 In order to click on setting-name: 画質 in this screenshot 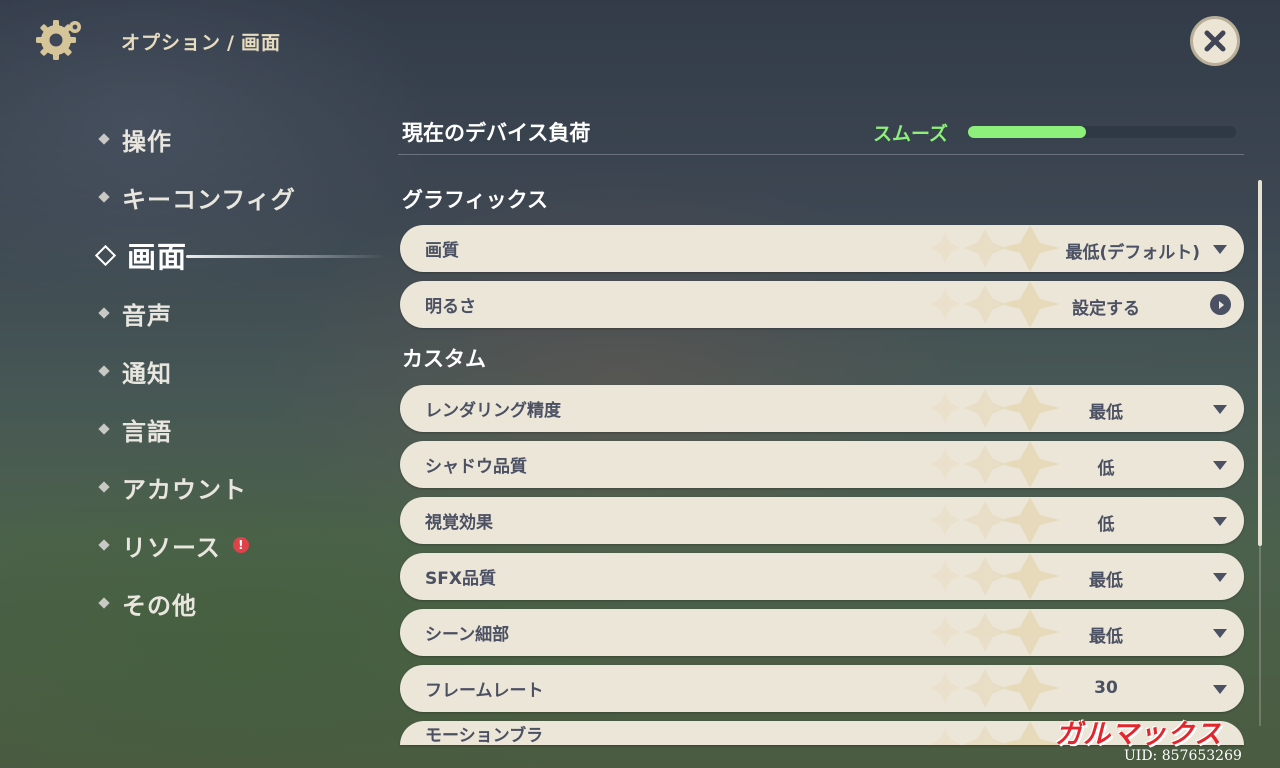, I will do `click(442, 251)`.